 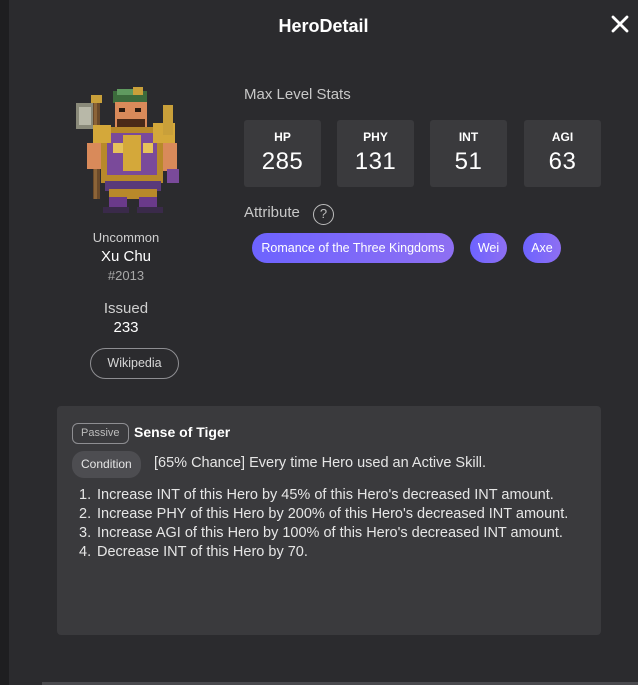 What do you see at coordinates (134, 363) in the screenshot?
I see `wikipedia-button: Wikipedia` at bounding box center [134, 363].